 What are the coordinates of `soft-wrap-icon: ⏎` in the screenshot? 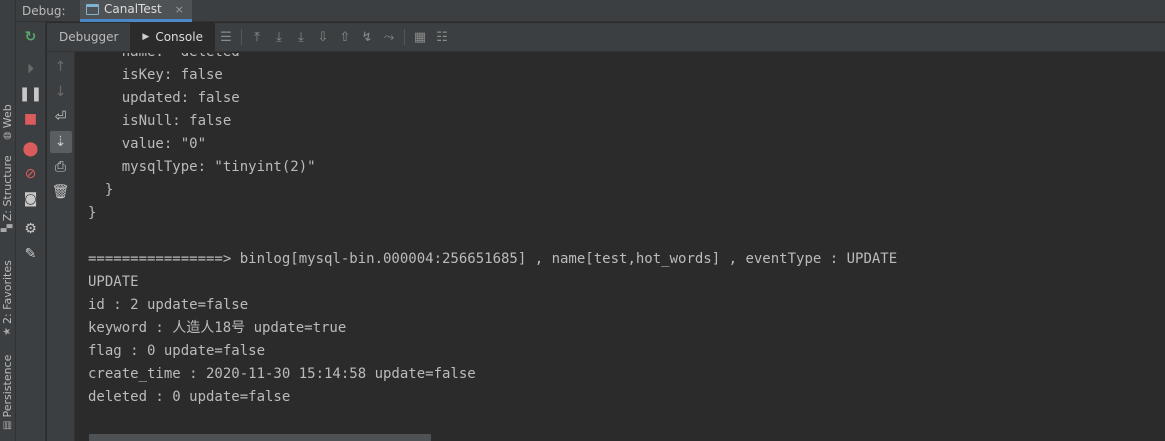 It's located at (61, 117).